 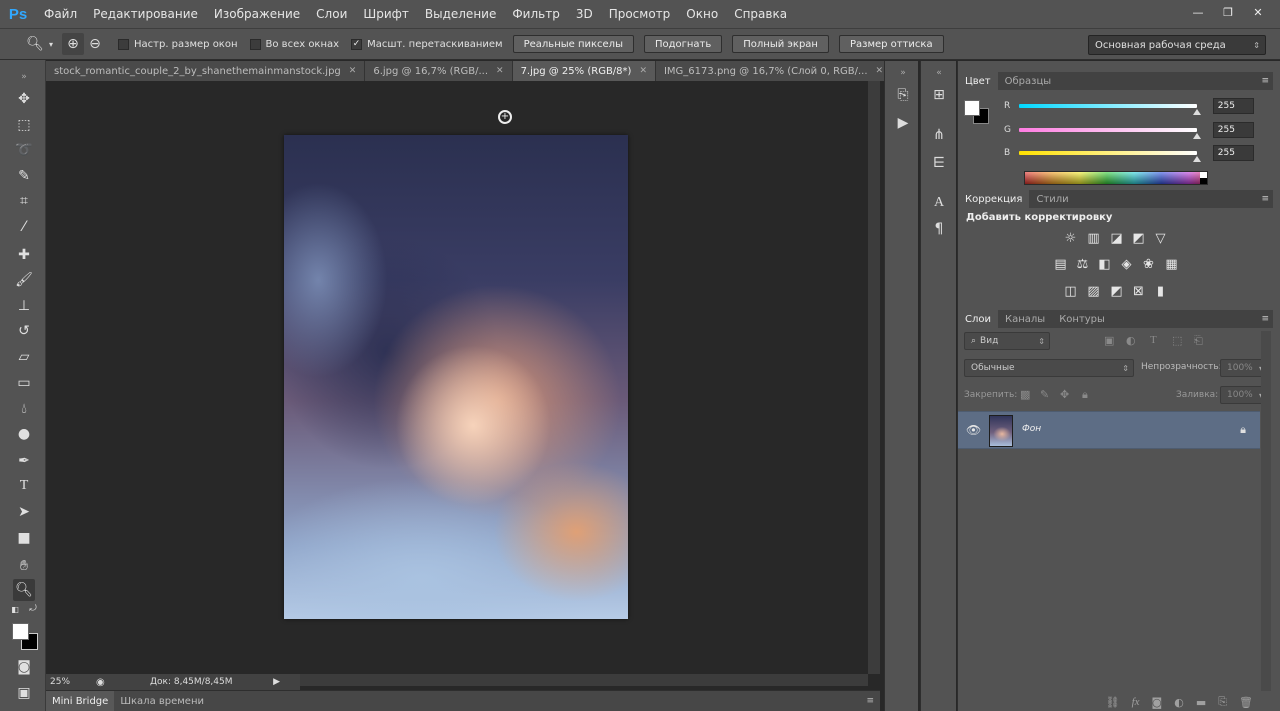 What do you see at coordinates (24, 667) in the screenshot?
I see `quick-mask-icon: ◙` at bounding box center [24, 667].